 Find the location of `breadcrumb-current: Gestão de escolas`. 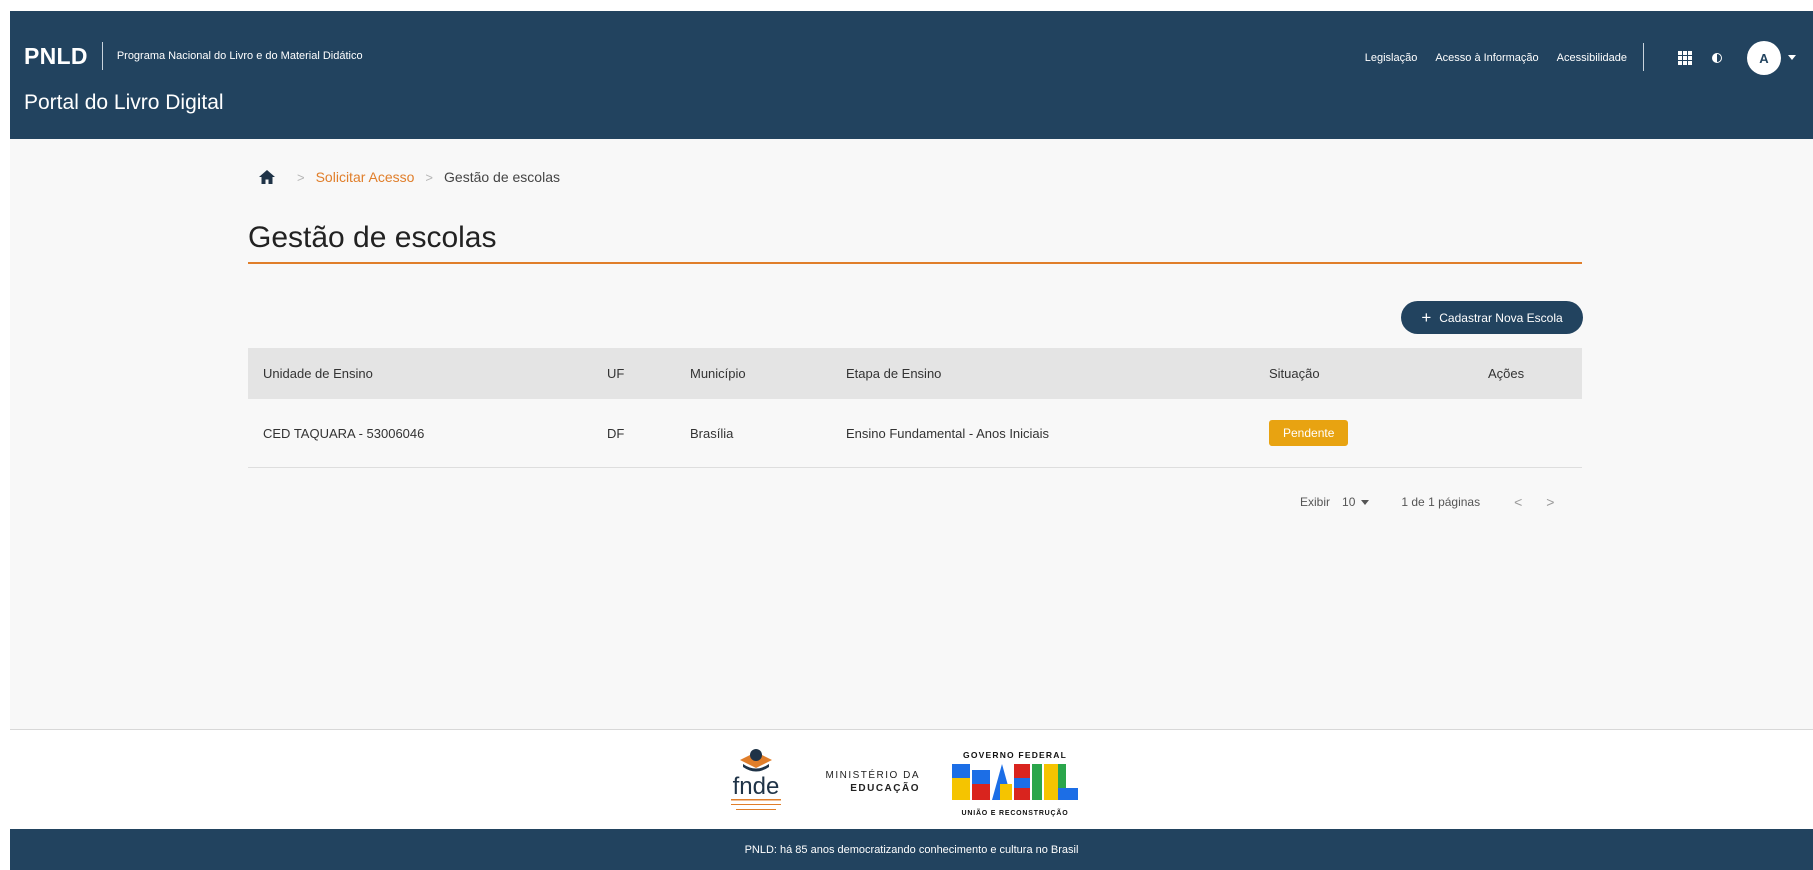

breadcrumb-current: Gestão de escolas is located at coordinates (502, 177).